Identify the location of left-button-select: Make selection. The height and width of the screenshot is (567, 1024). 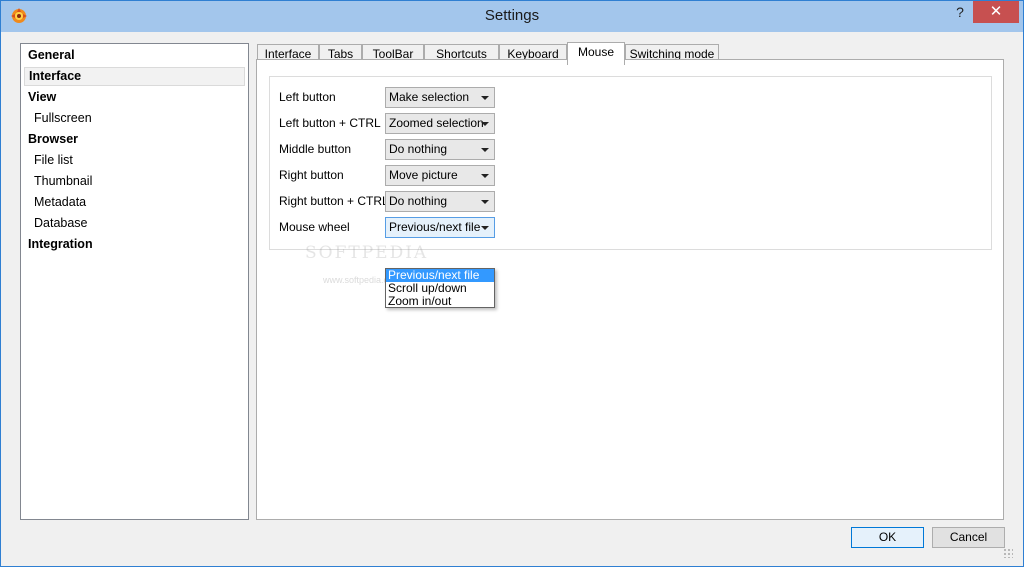
(440, 97).